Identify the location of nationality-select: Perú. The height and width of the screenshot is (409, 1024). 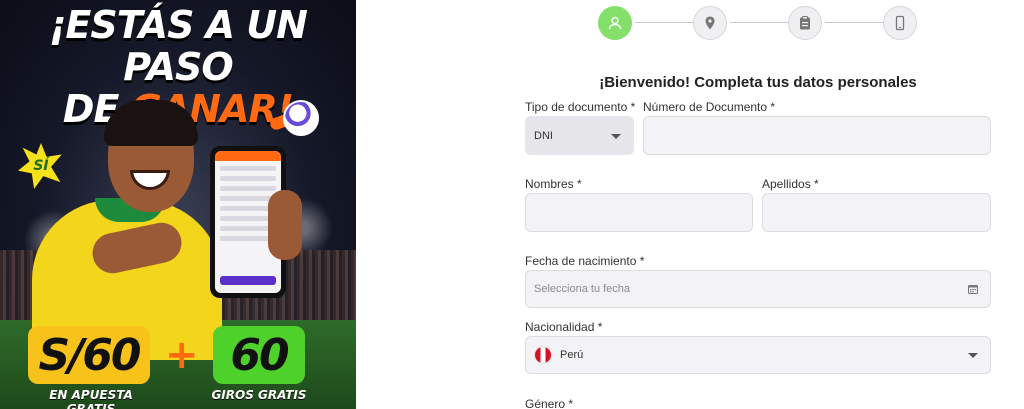
(758, 355).